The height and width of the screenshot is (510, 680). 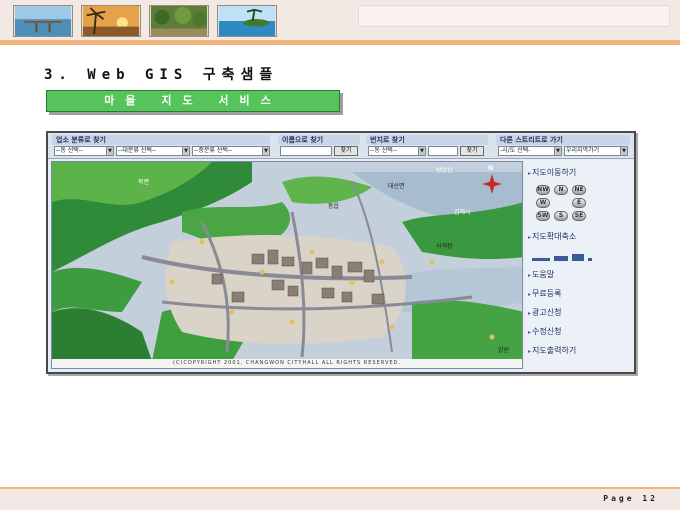 I want to click on major-category-value: --대분류 선택--, so click(x=137, y=150).